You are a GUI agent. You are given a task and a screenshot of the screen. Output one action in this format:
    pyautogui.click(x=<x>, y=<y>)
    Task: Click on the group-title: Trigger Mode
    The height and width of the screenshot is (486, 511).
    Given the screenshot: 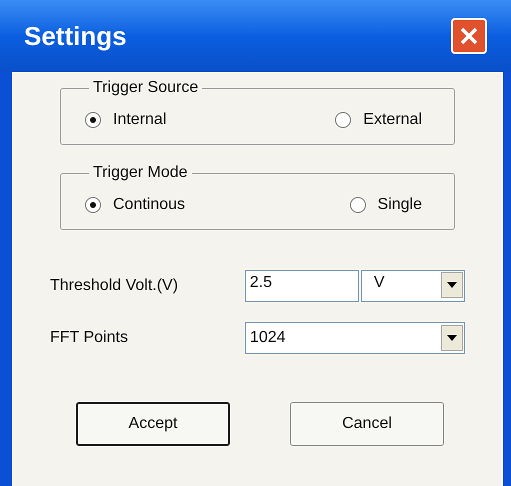 What is the action you would take?
    pyautogui.click(x=140, y=173)
    